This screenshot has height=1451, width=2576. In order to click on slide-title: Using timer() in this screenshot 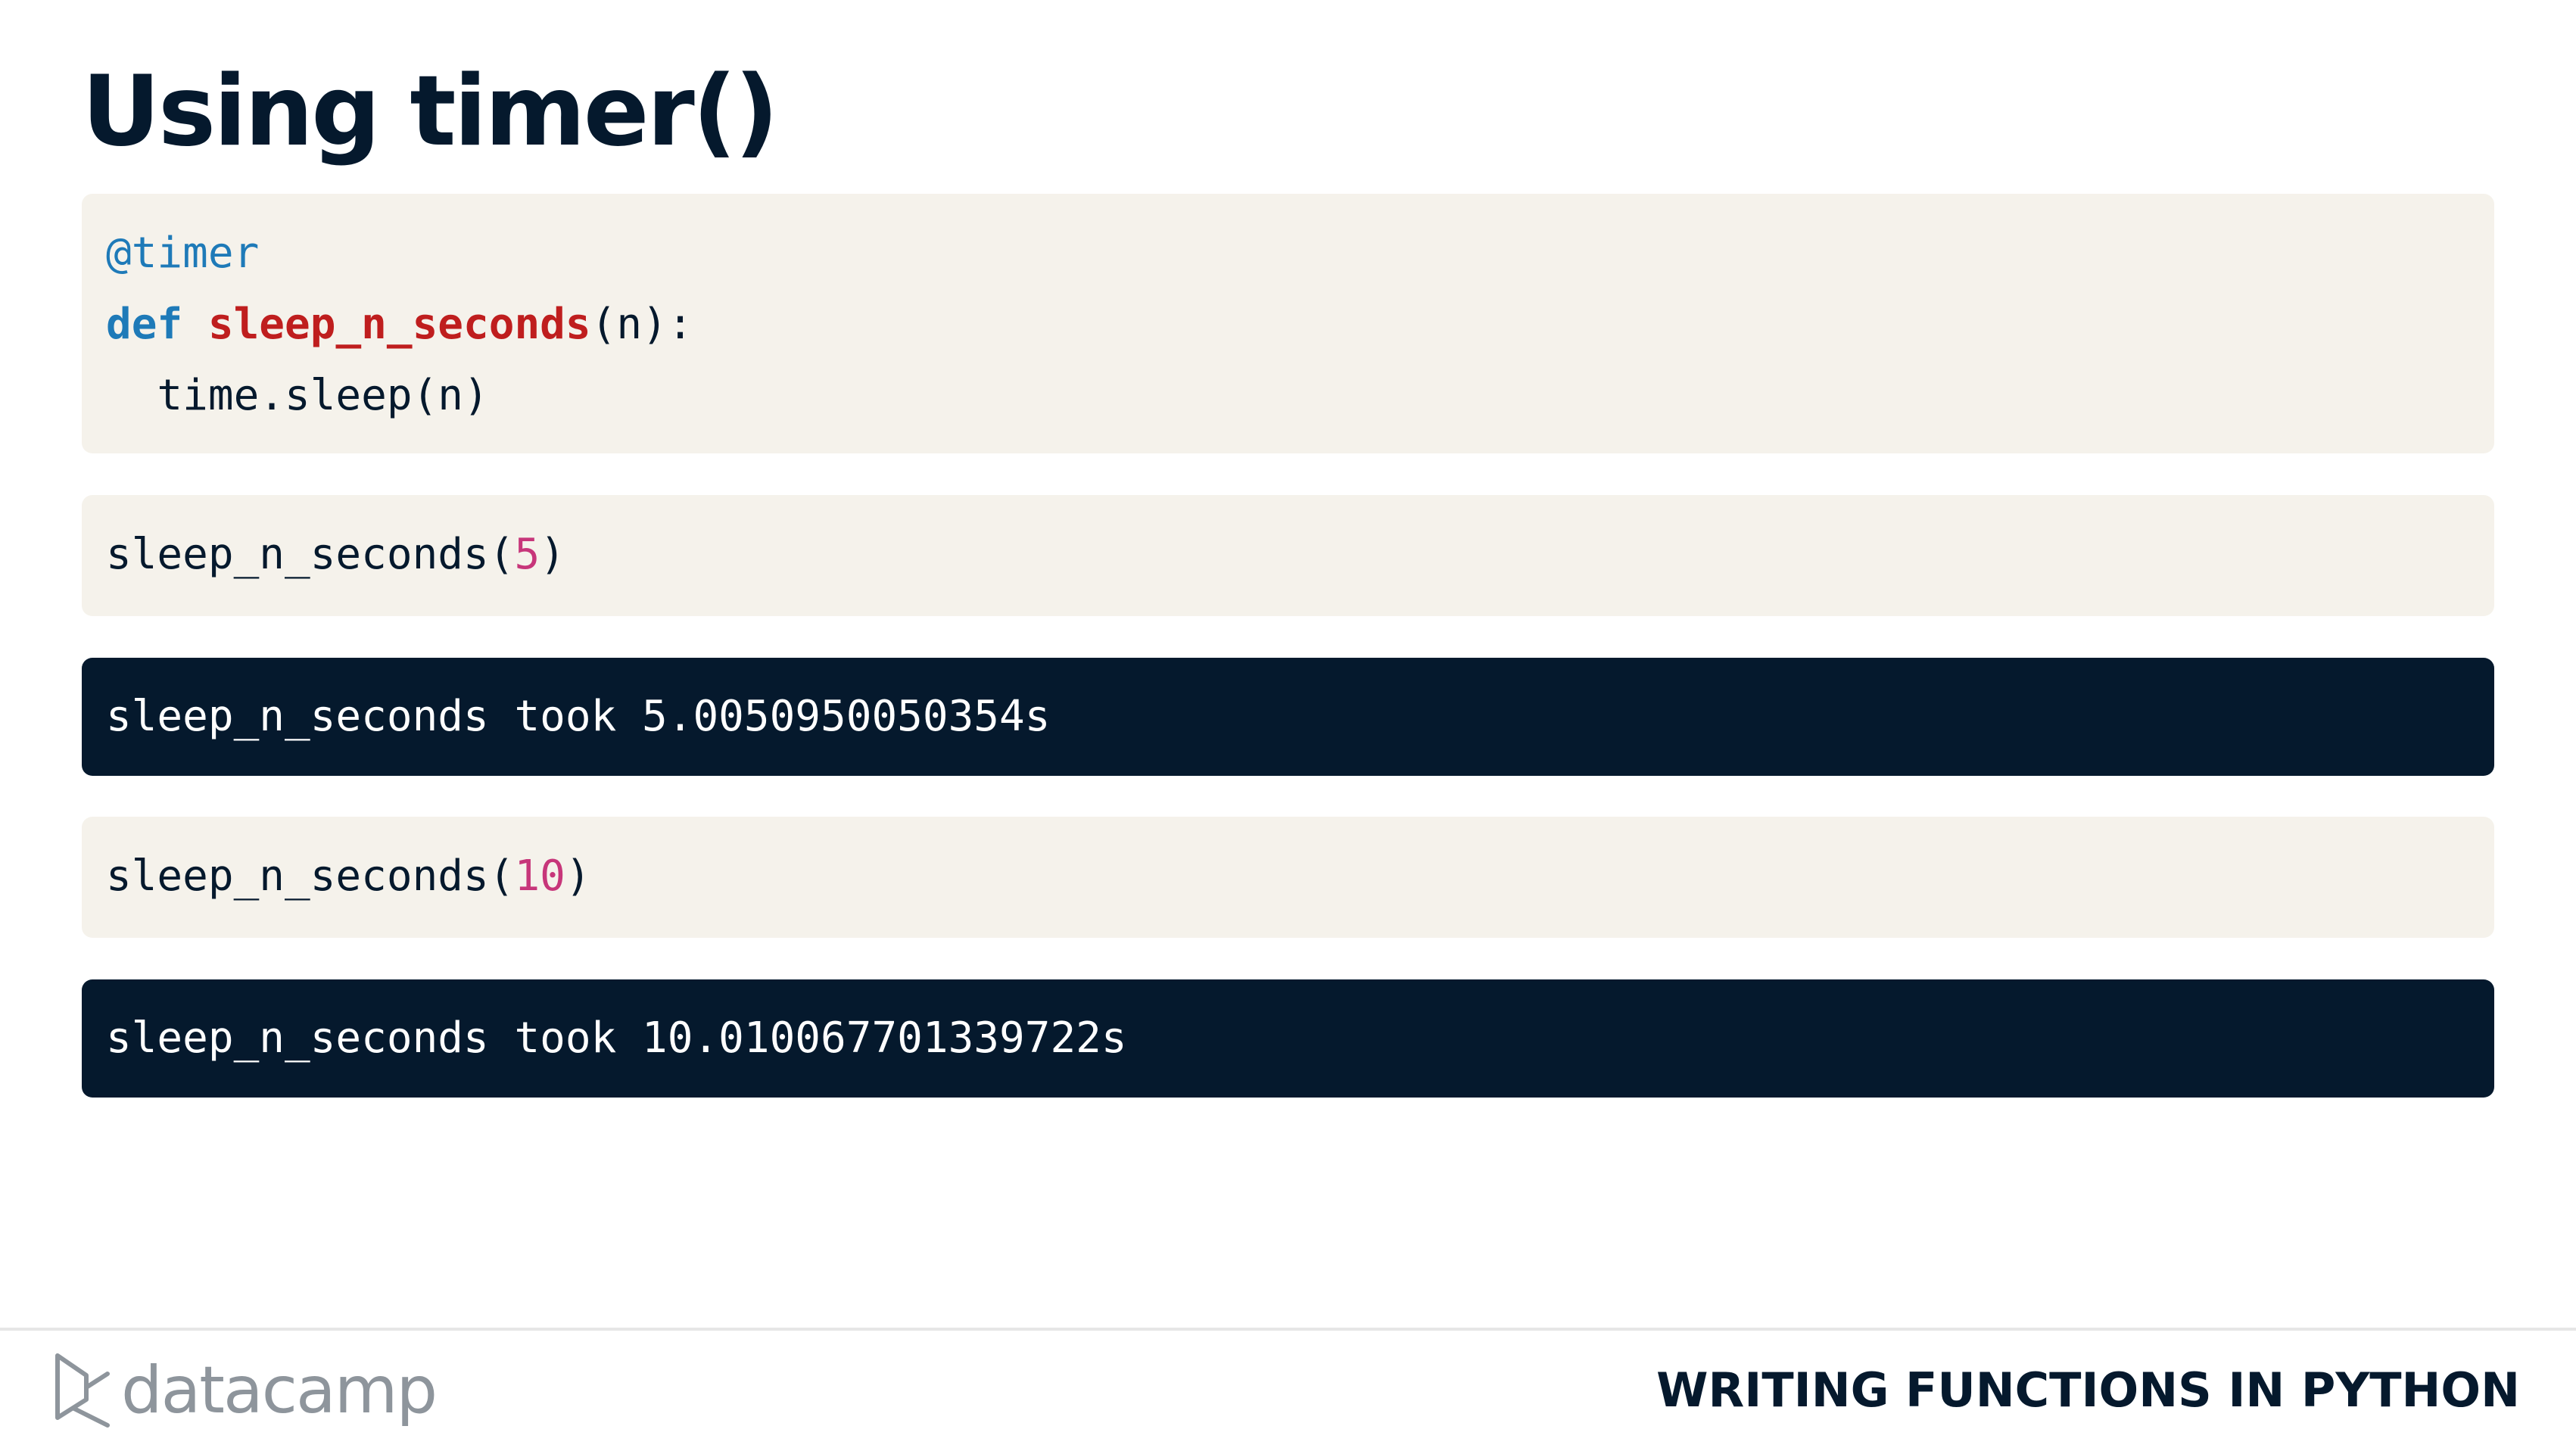, I will do `click(430, 111)`.